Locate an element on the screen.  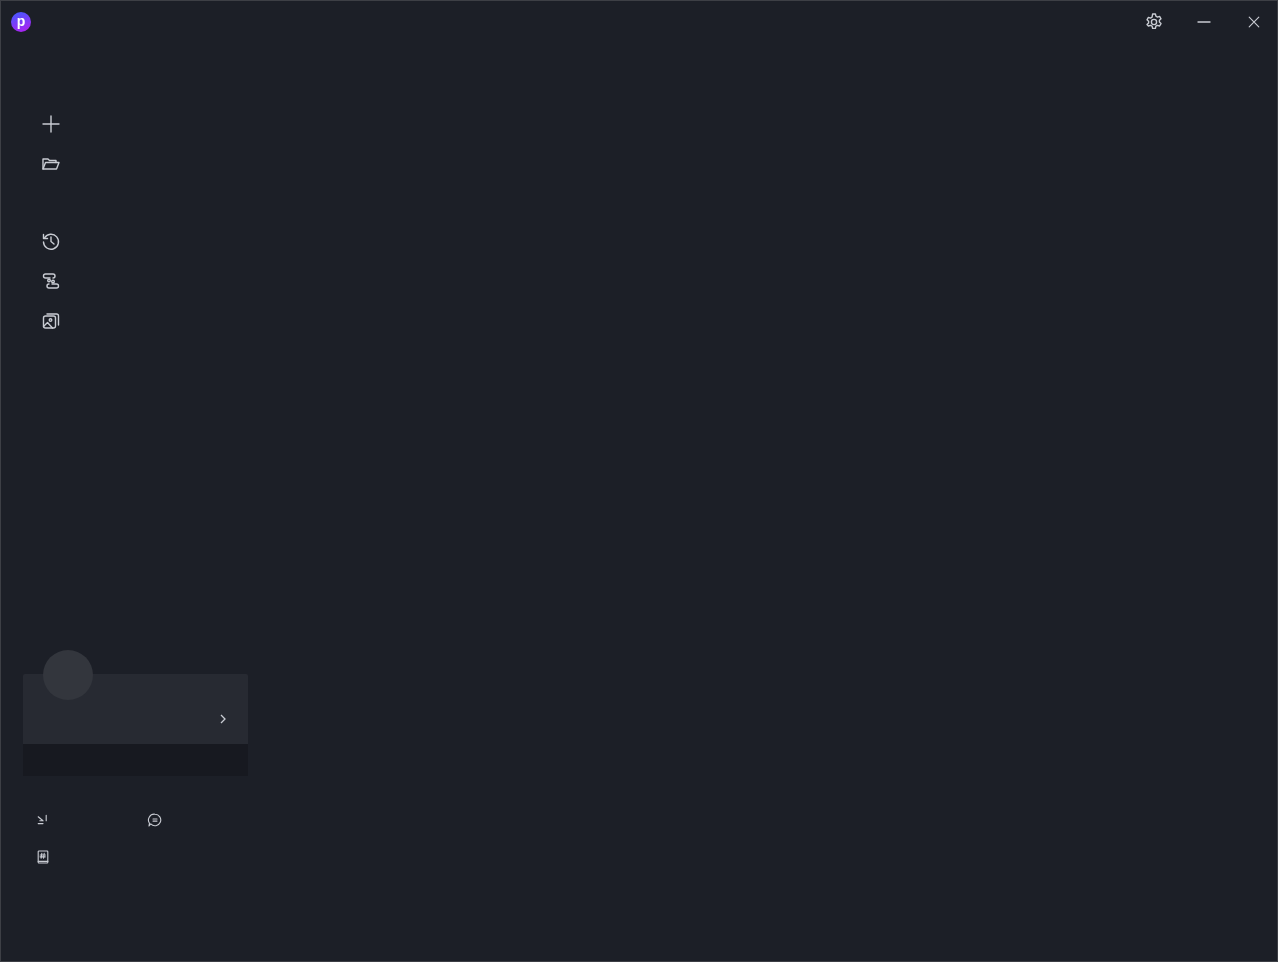
history-icon is located at coordinates (51, 241).